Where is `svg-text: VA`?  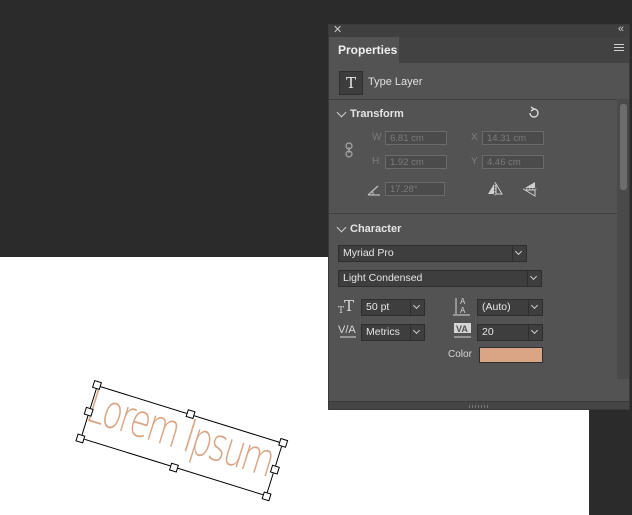
svg-text: VA is located at coordinates (462, 329).